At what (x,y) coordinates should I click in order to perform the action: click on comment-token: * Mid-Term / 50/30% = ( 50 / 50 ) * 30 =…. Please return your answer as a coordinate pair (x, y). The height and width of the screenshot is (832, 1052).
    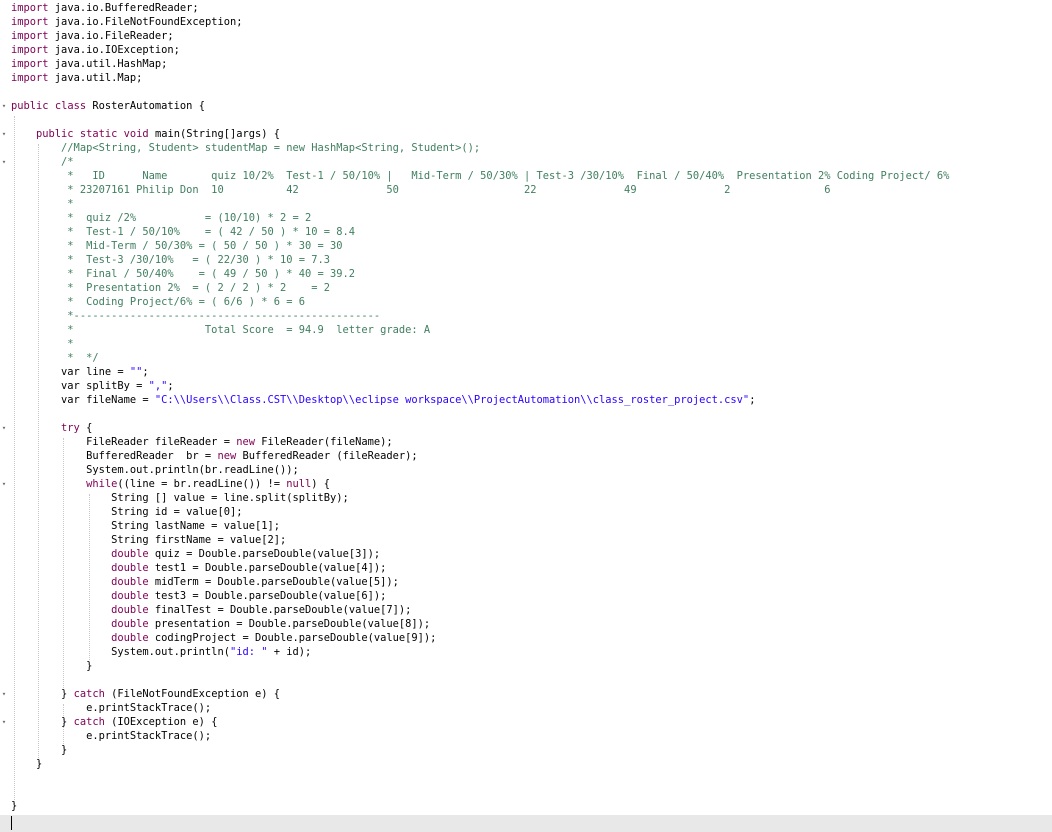
    Looking at the image, I should click on (202, 246).